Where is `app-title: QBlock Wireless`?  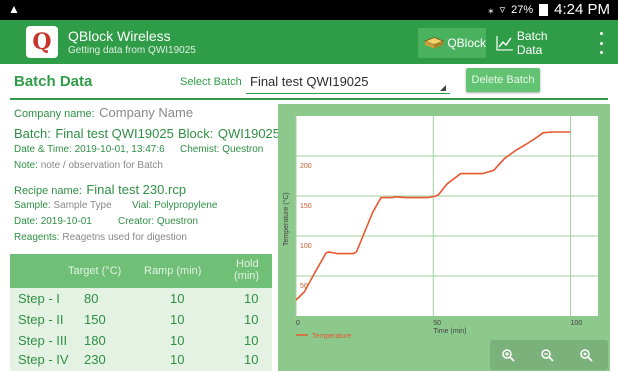
app-title: QBlock Wireless is located at coordinates (119, 36).